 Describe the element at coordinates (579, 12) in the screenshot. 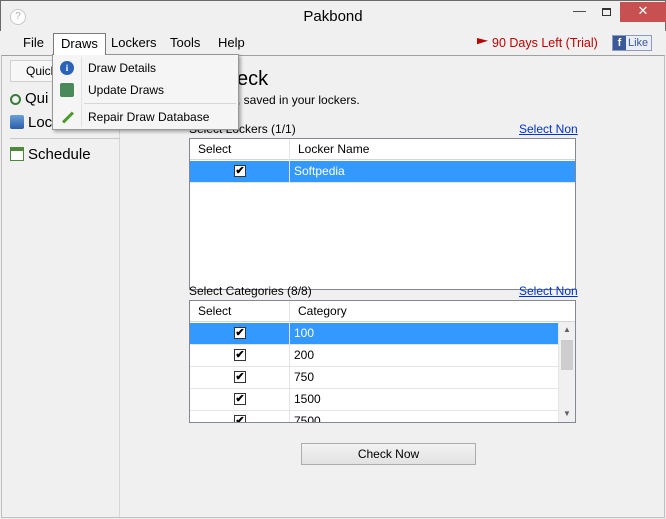

I see `minimize-button: —` at that location.